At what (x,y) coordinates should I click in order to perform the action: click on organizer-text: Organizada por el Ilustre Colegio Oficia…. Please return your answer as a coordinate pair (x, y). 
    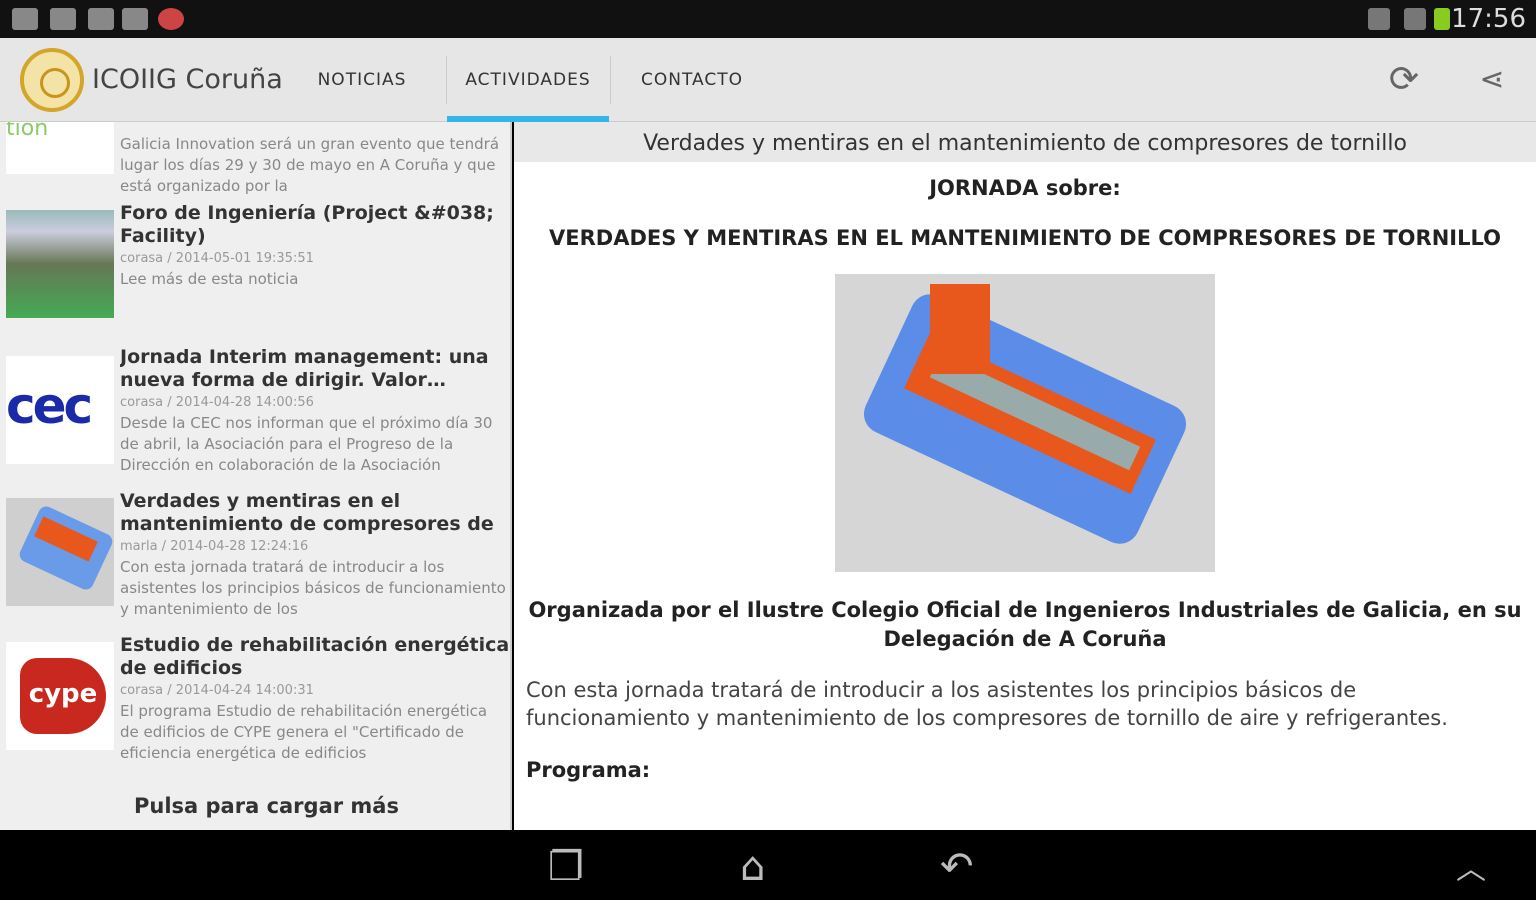
    Looking at the image, I should click on (1025, 624).